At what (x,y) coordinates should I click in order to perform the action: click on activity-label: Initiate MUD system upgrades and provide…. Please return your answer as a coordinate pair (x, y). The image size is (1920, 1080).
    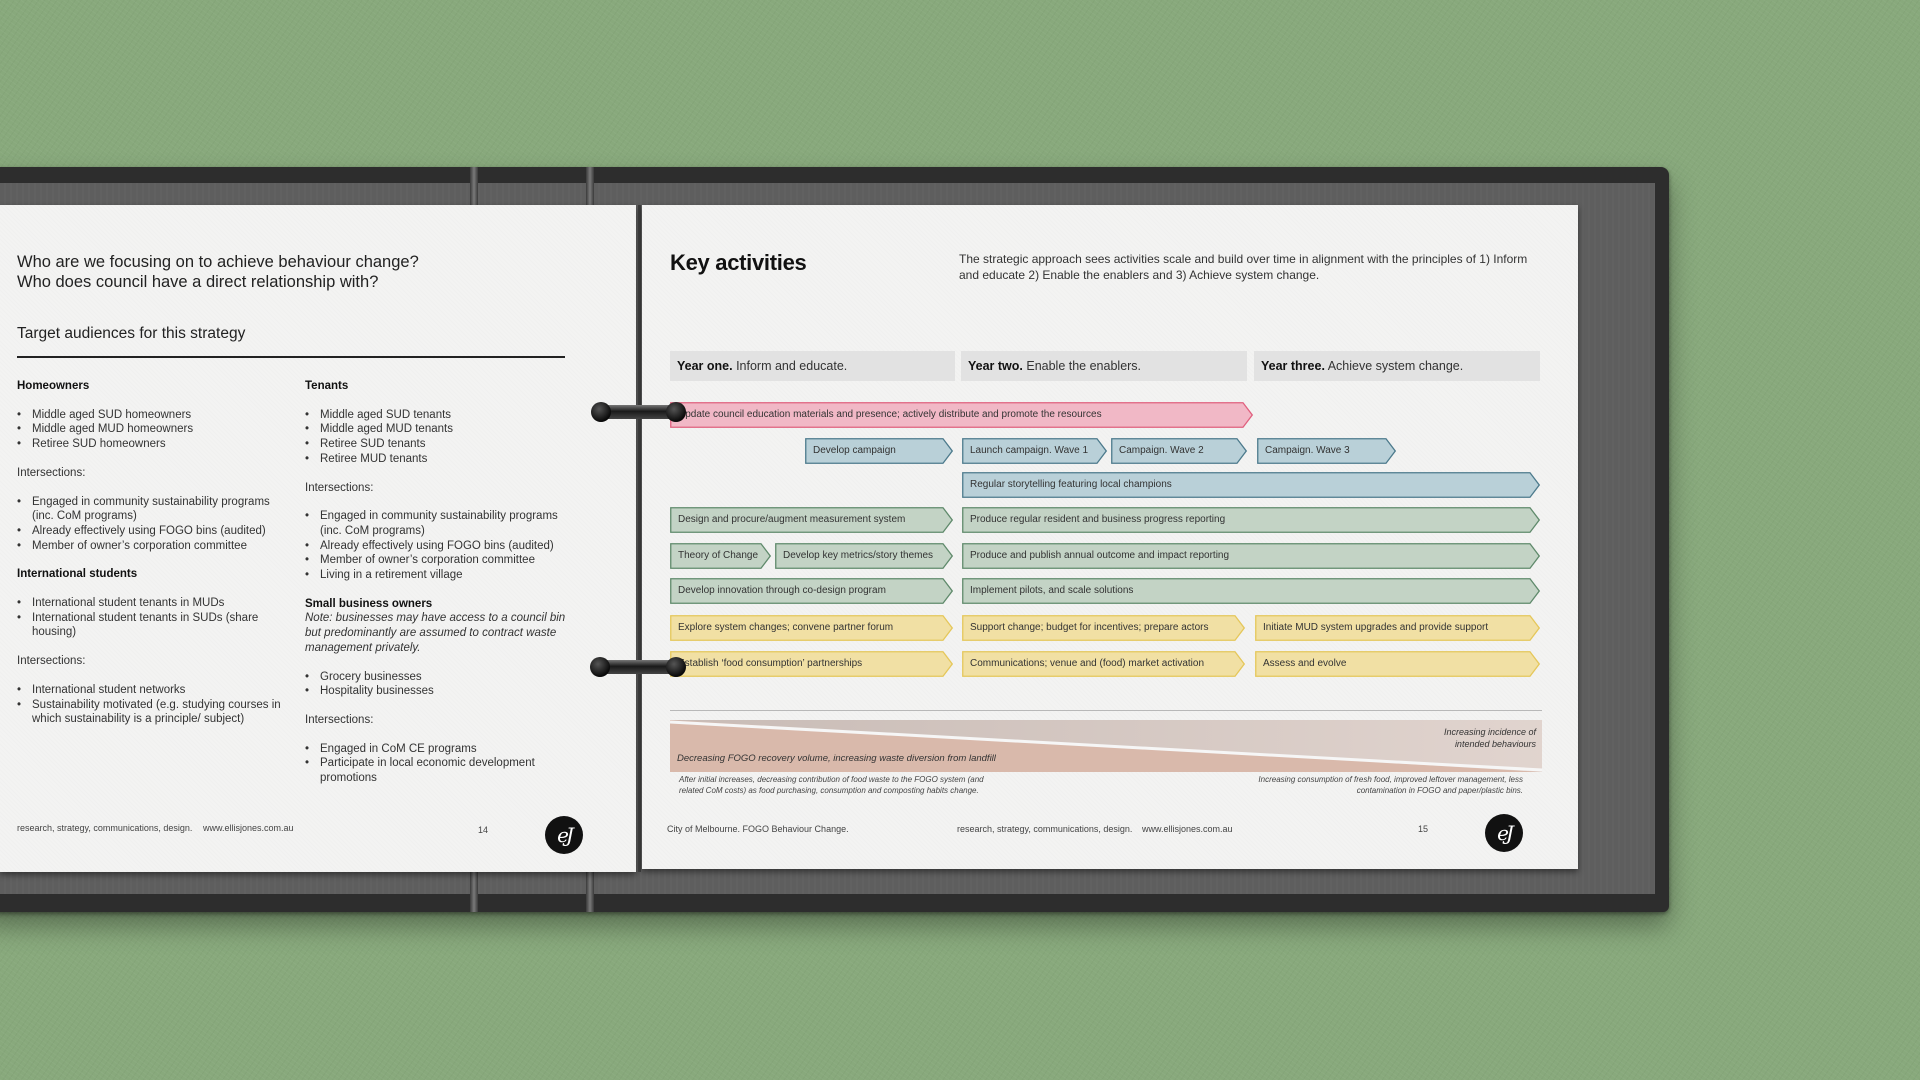
    Looking at the image, I should click on (1376, 627).